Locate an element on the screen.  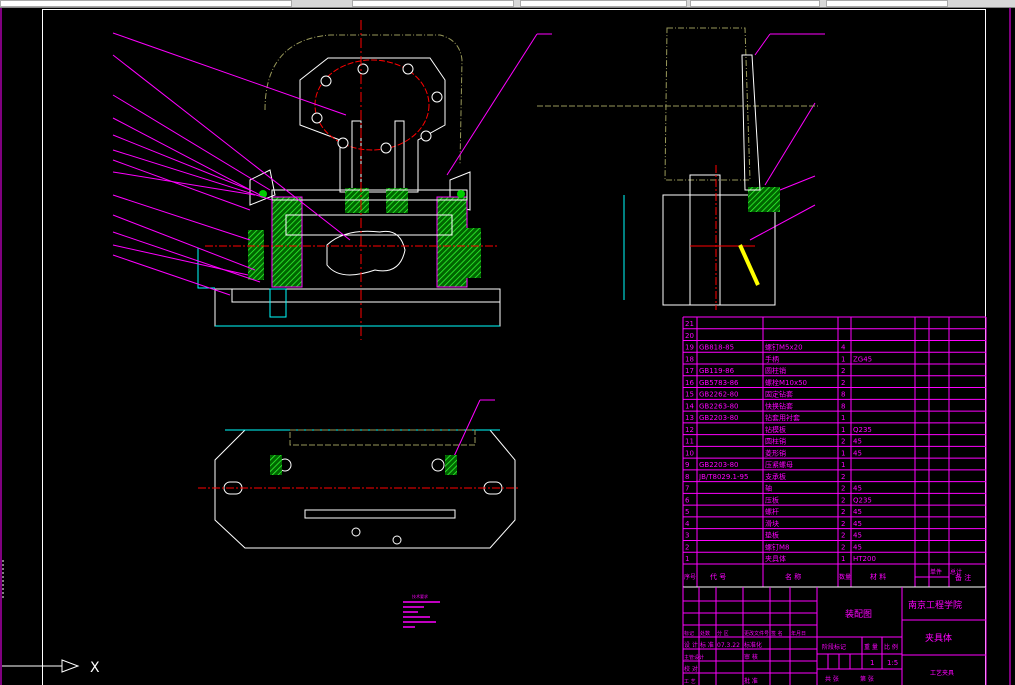
bom-no: 20 is located at coordinates (689, 336).